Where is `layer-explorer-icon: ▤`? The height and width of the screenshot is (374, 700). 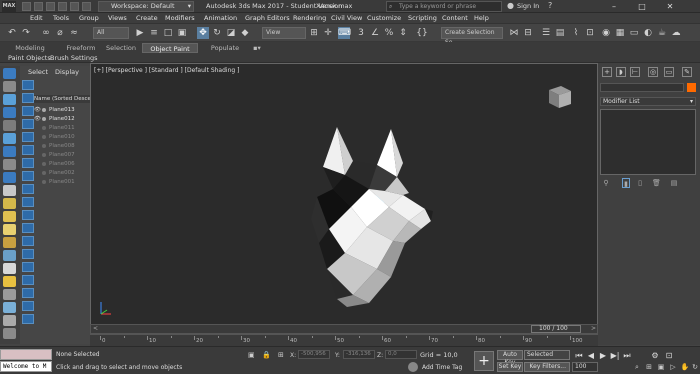
layer-explorer-icon: ▤ is located at coordinates (560, 33).